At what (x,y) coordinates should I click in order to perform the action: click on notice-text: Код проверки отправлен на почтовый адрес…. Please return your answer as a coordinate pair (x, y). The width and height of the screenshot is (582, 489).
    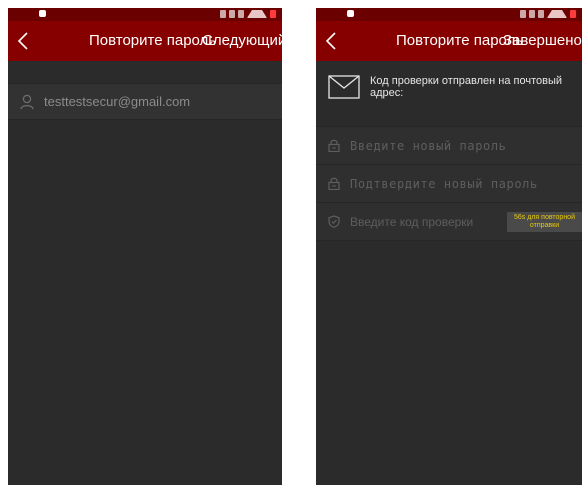
    Looking at the image, I should click on (466, 87).